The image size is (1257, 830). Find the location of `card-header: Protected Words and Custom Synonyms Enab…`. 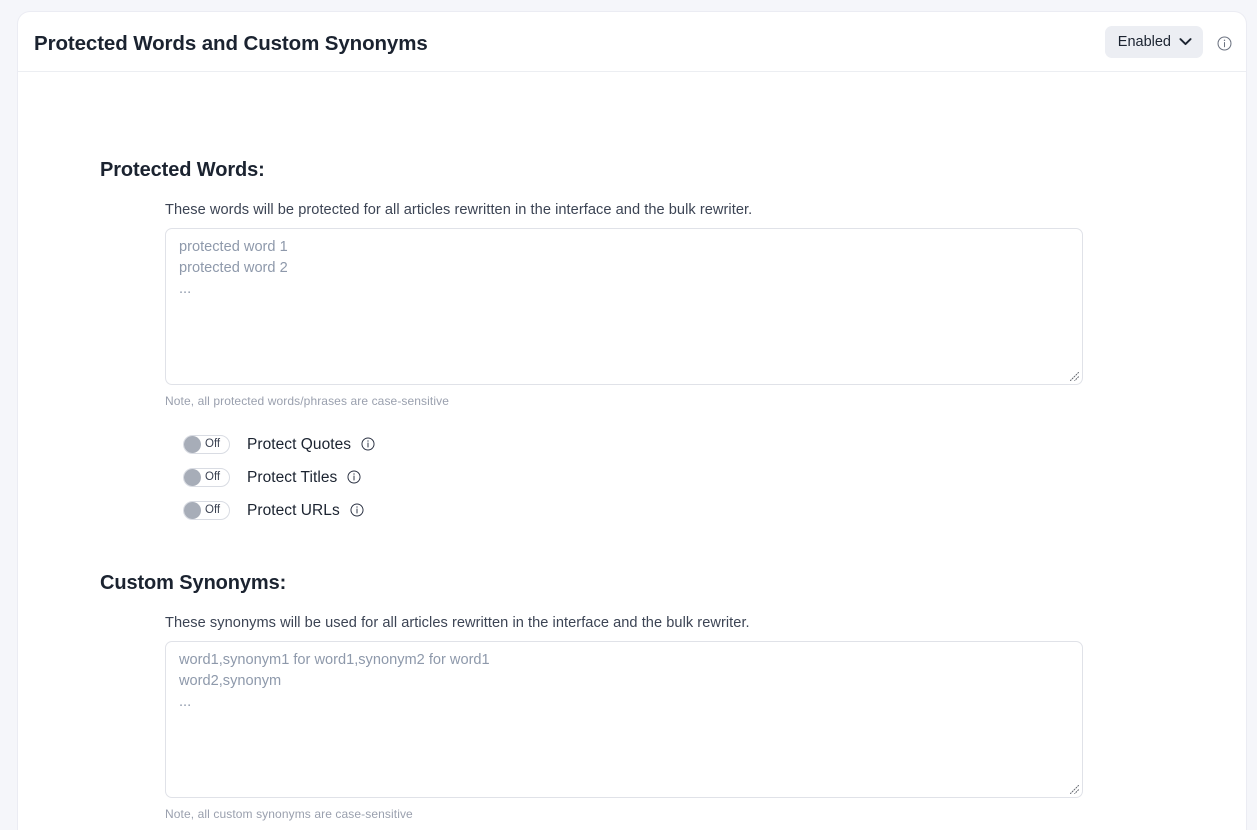

card-header: Protected Words and Custom Synonyms Enab… is located at coordinates (632, 42).